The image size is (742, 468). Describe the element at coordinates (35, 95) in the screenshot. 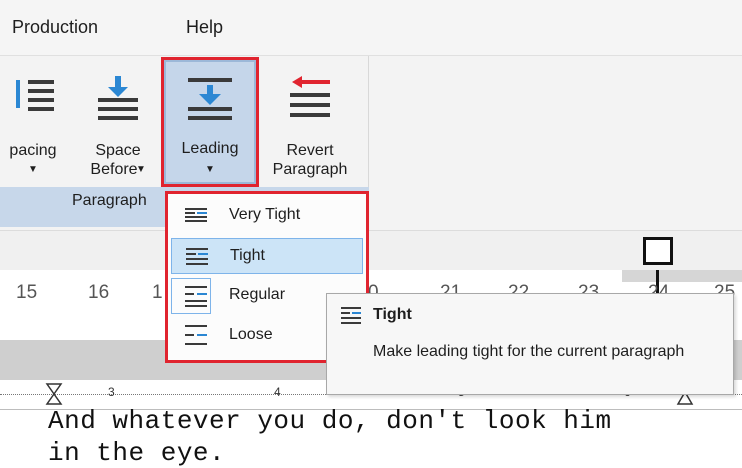

I see `line-spacing-icon` at that location.